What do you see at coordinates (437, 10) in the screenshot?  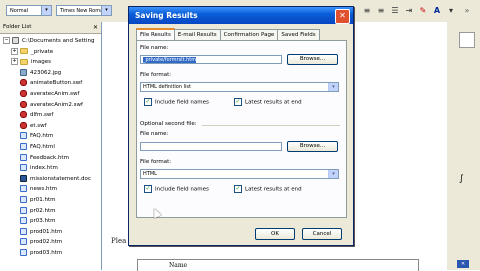 I see `font-color-icon: A` at bounding box center [437, 10].